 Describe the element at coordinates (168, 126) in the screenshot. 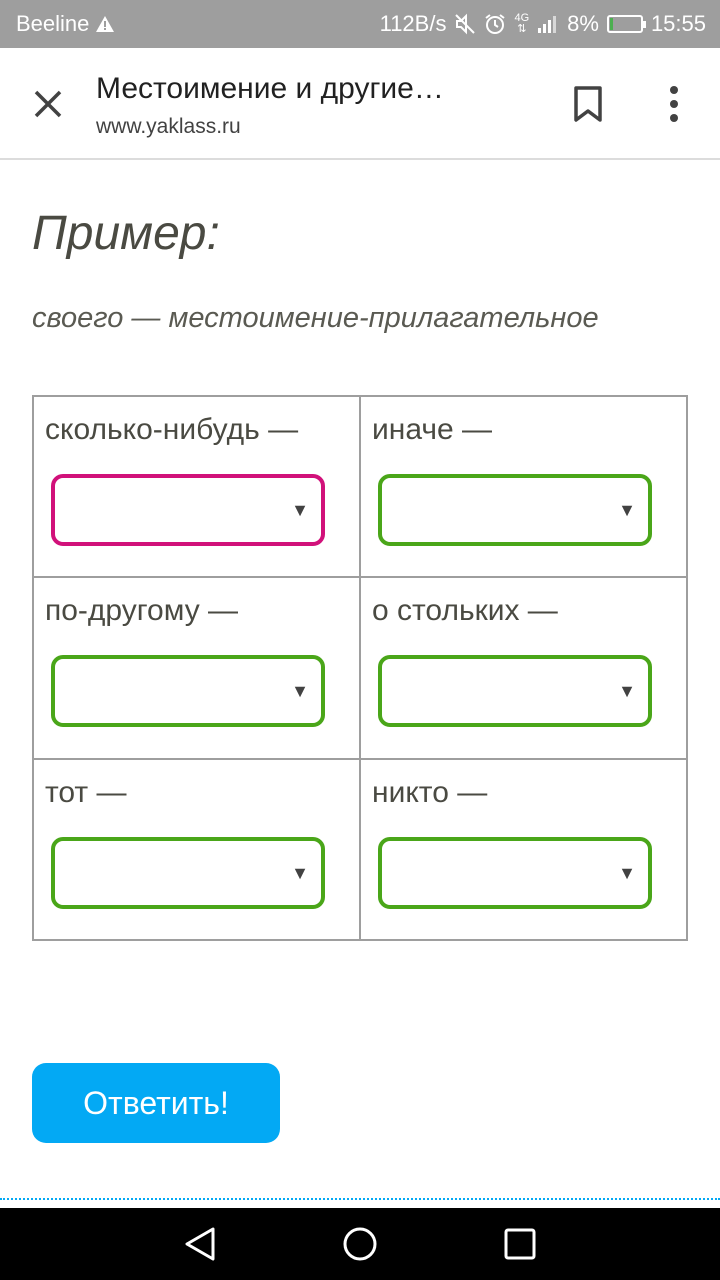

I see `page-url: www.yaklass.ru` at that location.